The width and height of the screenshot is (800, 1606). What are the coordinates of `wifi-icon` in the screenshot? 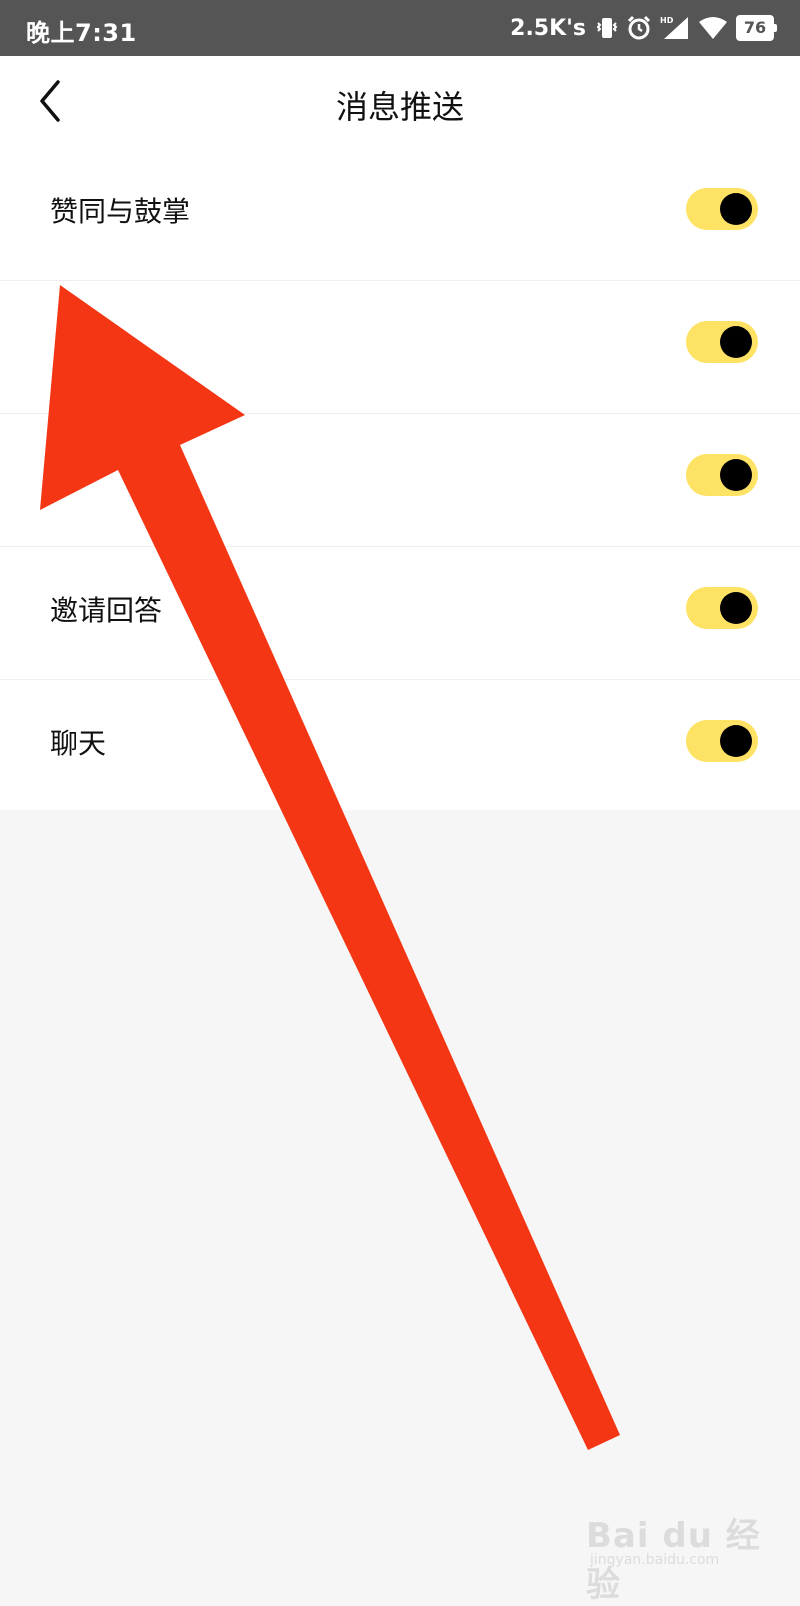 It's located at (713, 28).